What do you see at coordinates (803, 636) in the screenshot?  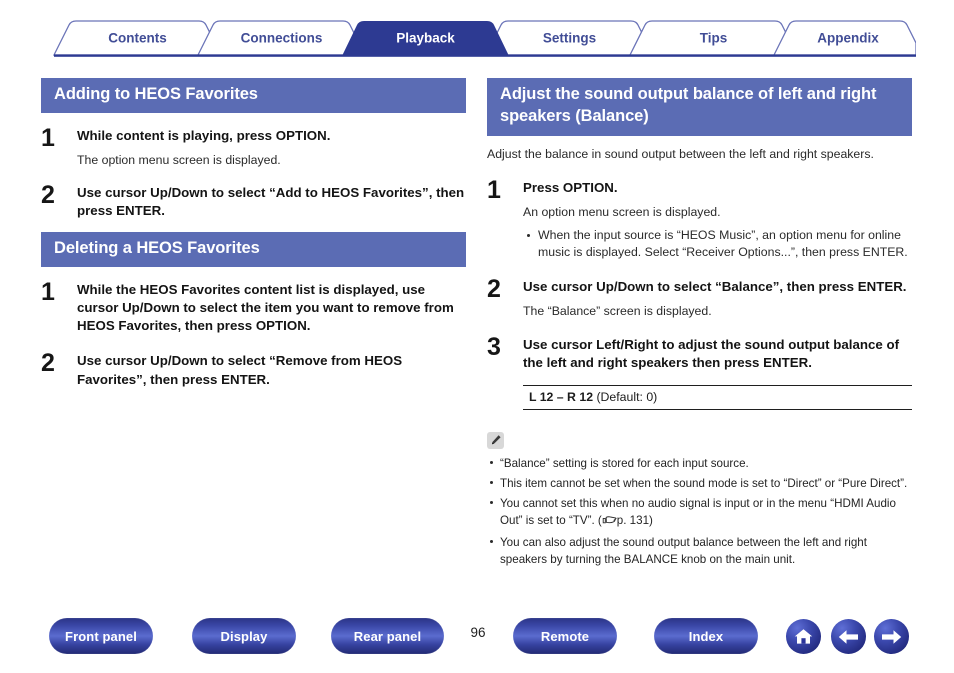 I see `home-icon` at bounding box center [803, 636].